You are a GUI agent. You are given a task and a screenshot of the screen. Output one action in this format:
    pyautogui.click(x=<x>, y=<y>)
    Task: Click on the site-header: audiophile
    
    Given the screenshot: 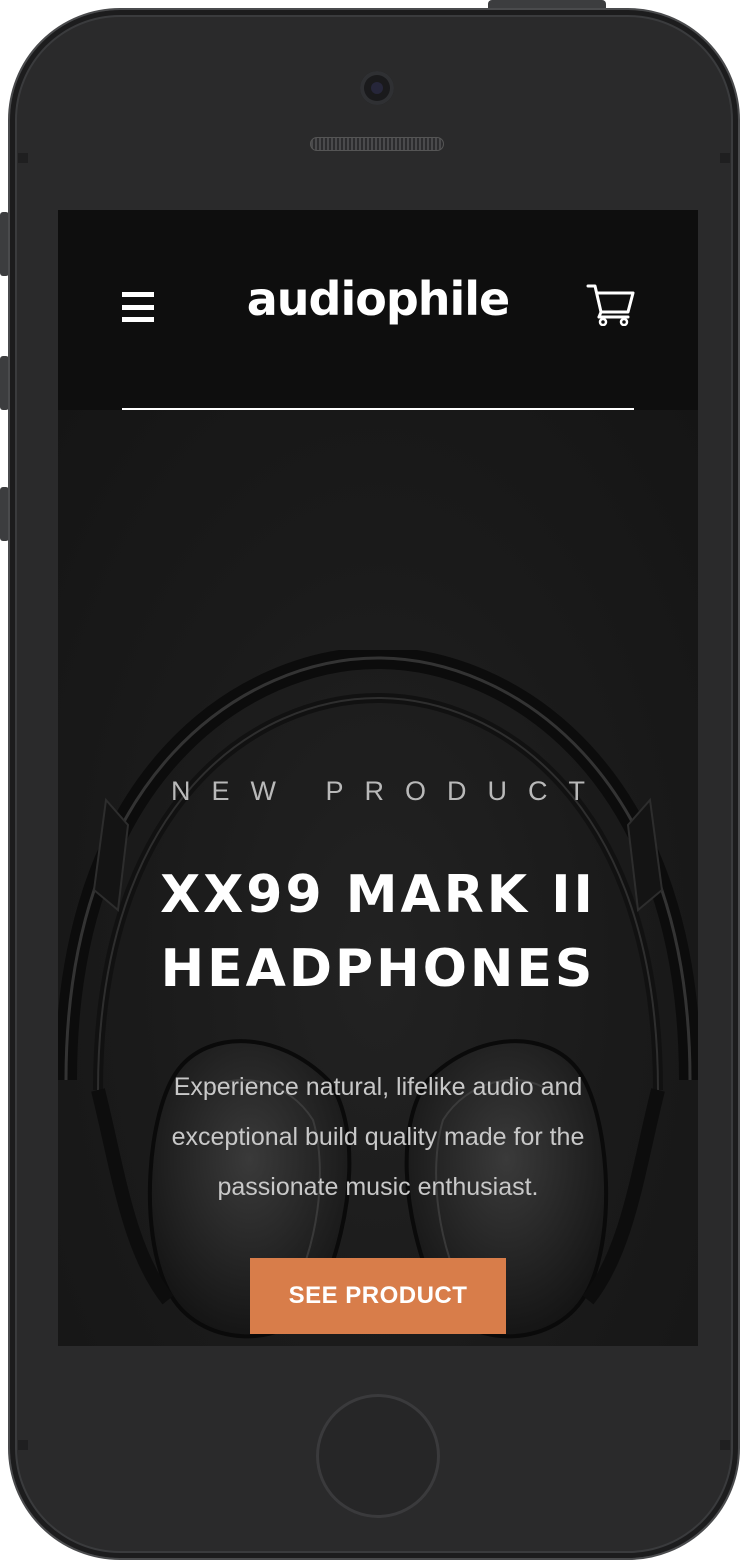 What is the action you would take?
    pyautogui.click(x=378, y=310)
    